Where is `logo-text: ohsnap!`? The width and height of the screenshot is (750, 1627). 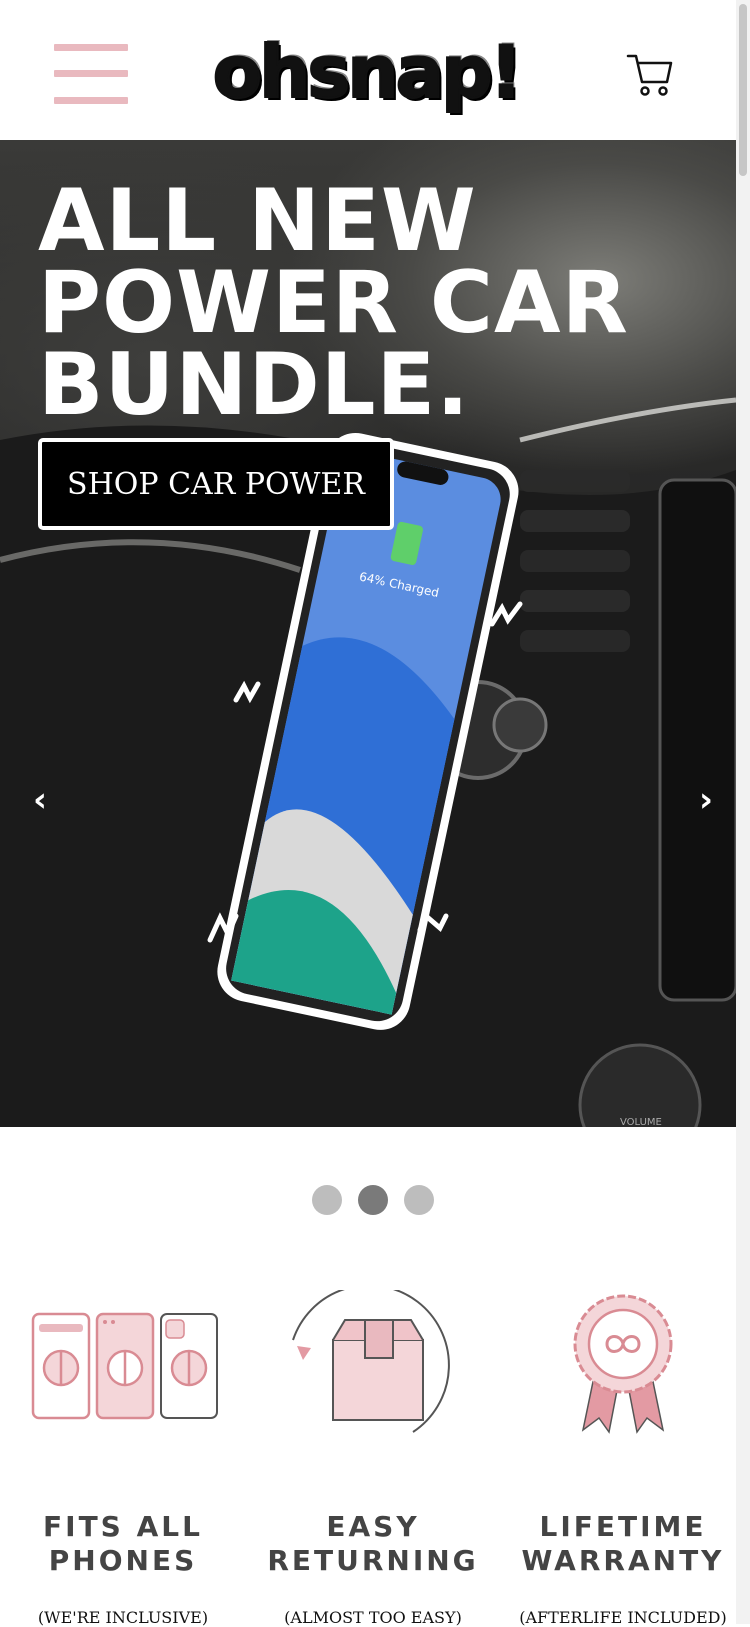 logo-text: ohsnap! is located at coordinates (368, 72).